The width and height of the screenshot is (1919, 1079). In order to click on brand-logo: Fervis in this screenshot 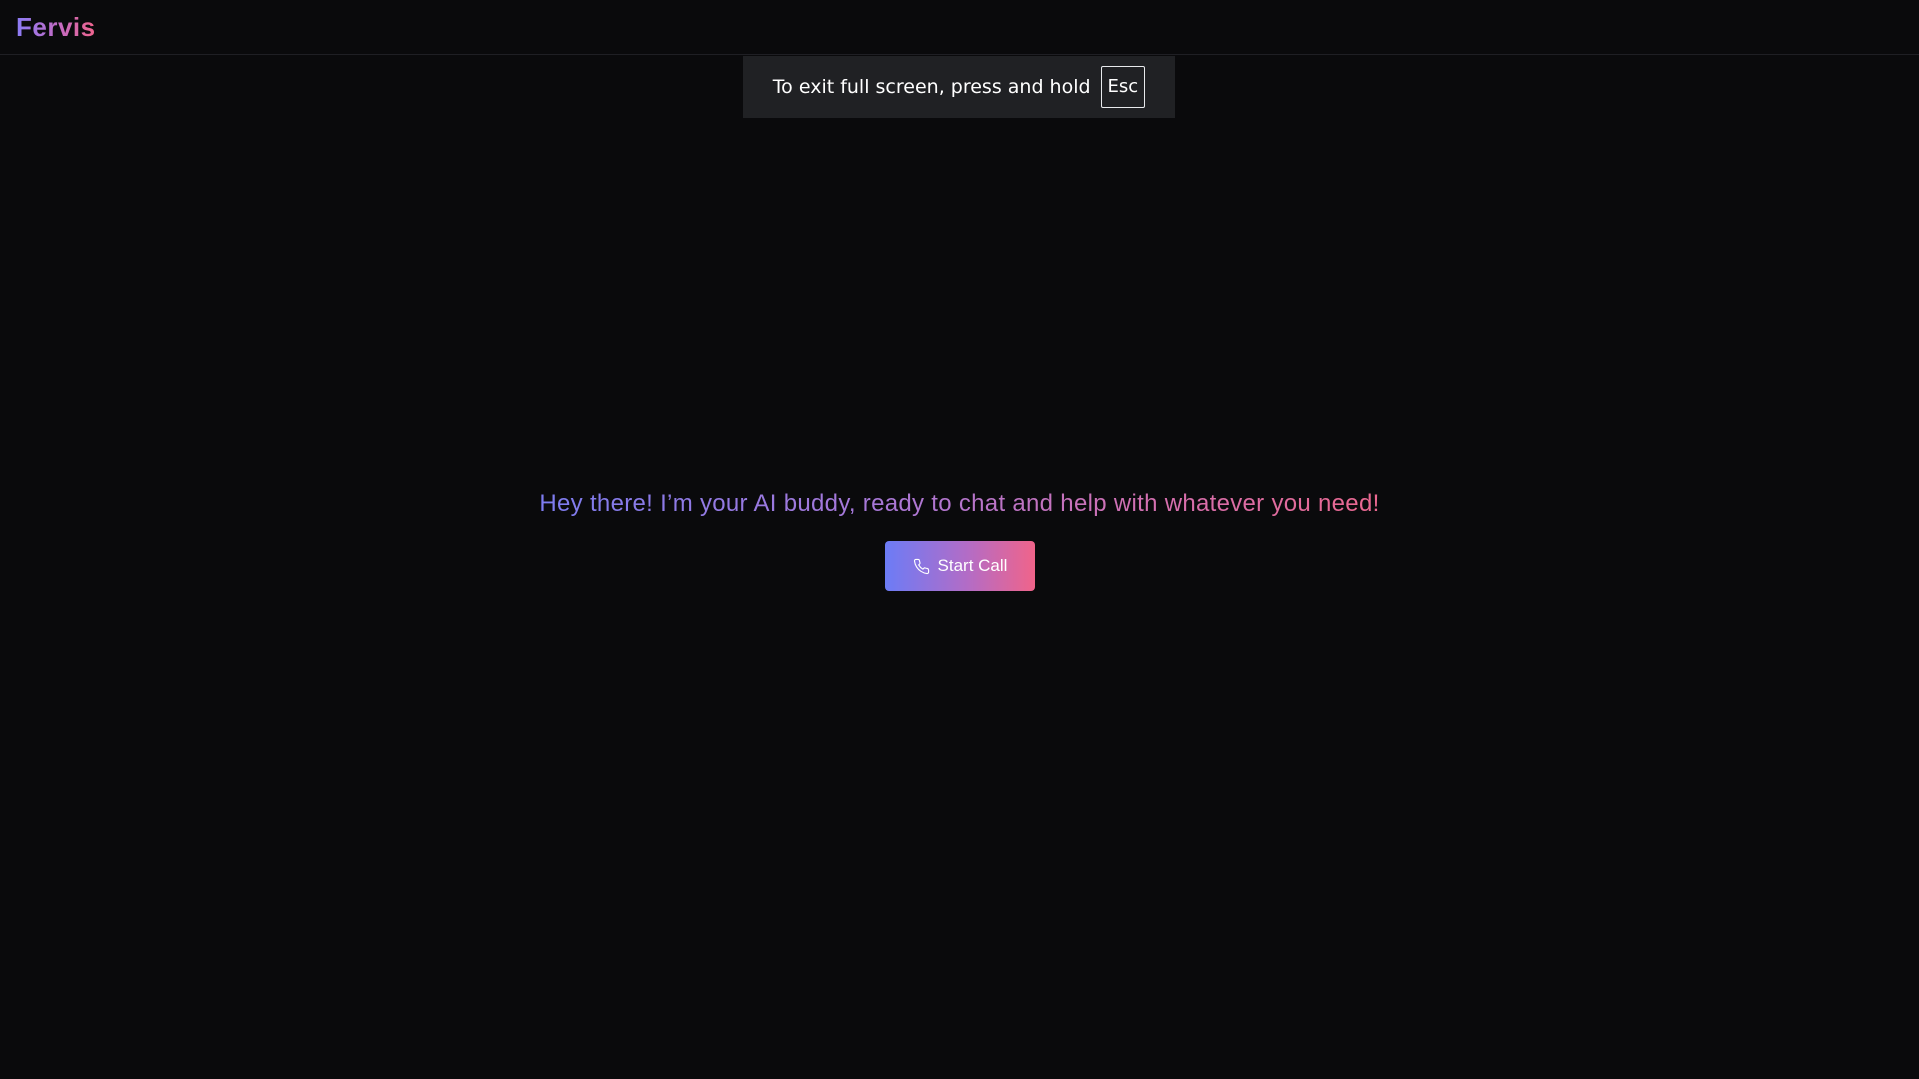, I will do `click(56, 27)`.